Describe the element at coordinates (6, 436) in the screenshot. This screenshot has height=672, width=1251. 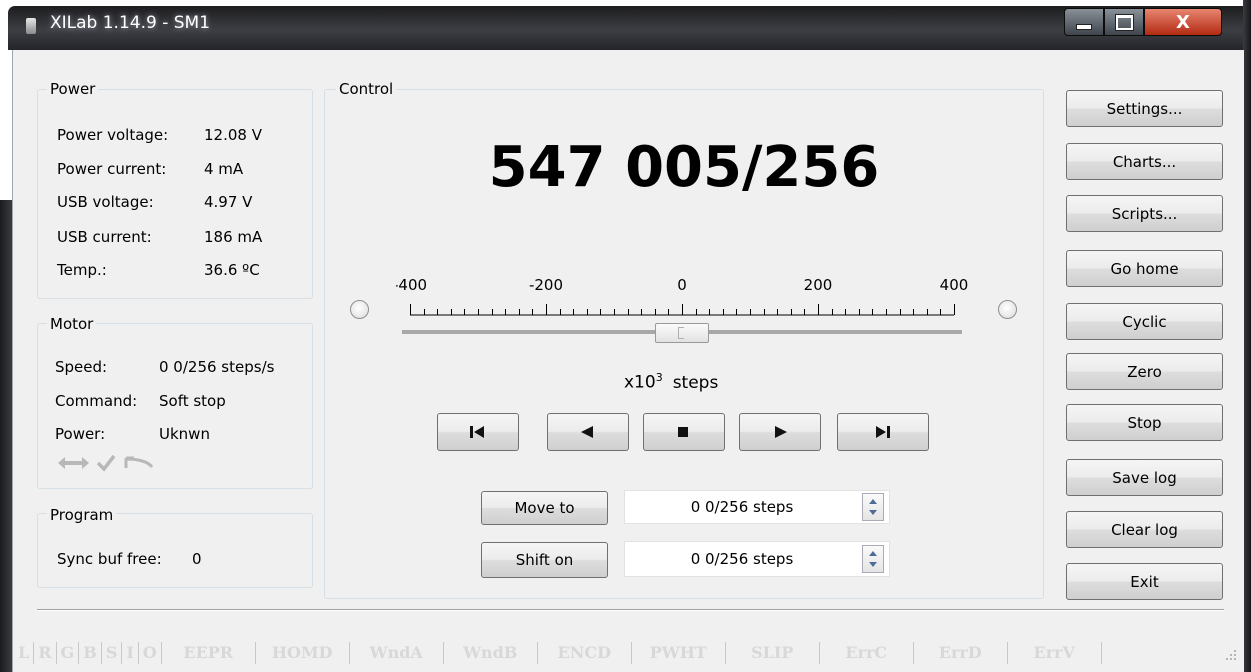
I see `window-frame-left` at that location.